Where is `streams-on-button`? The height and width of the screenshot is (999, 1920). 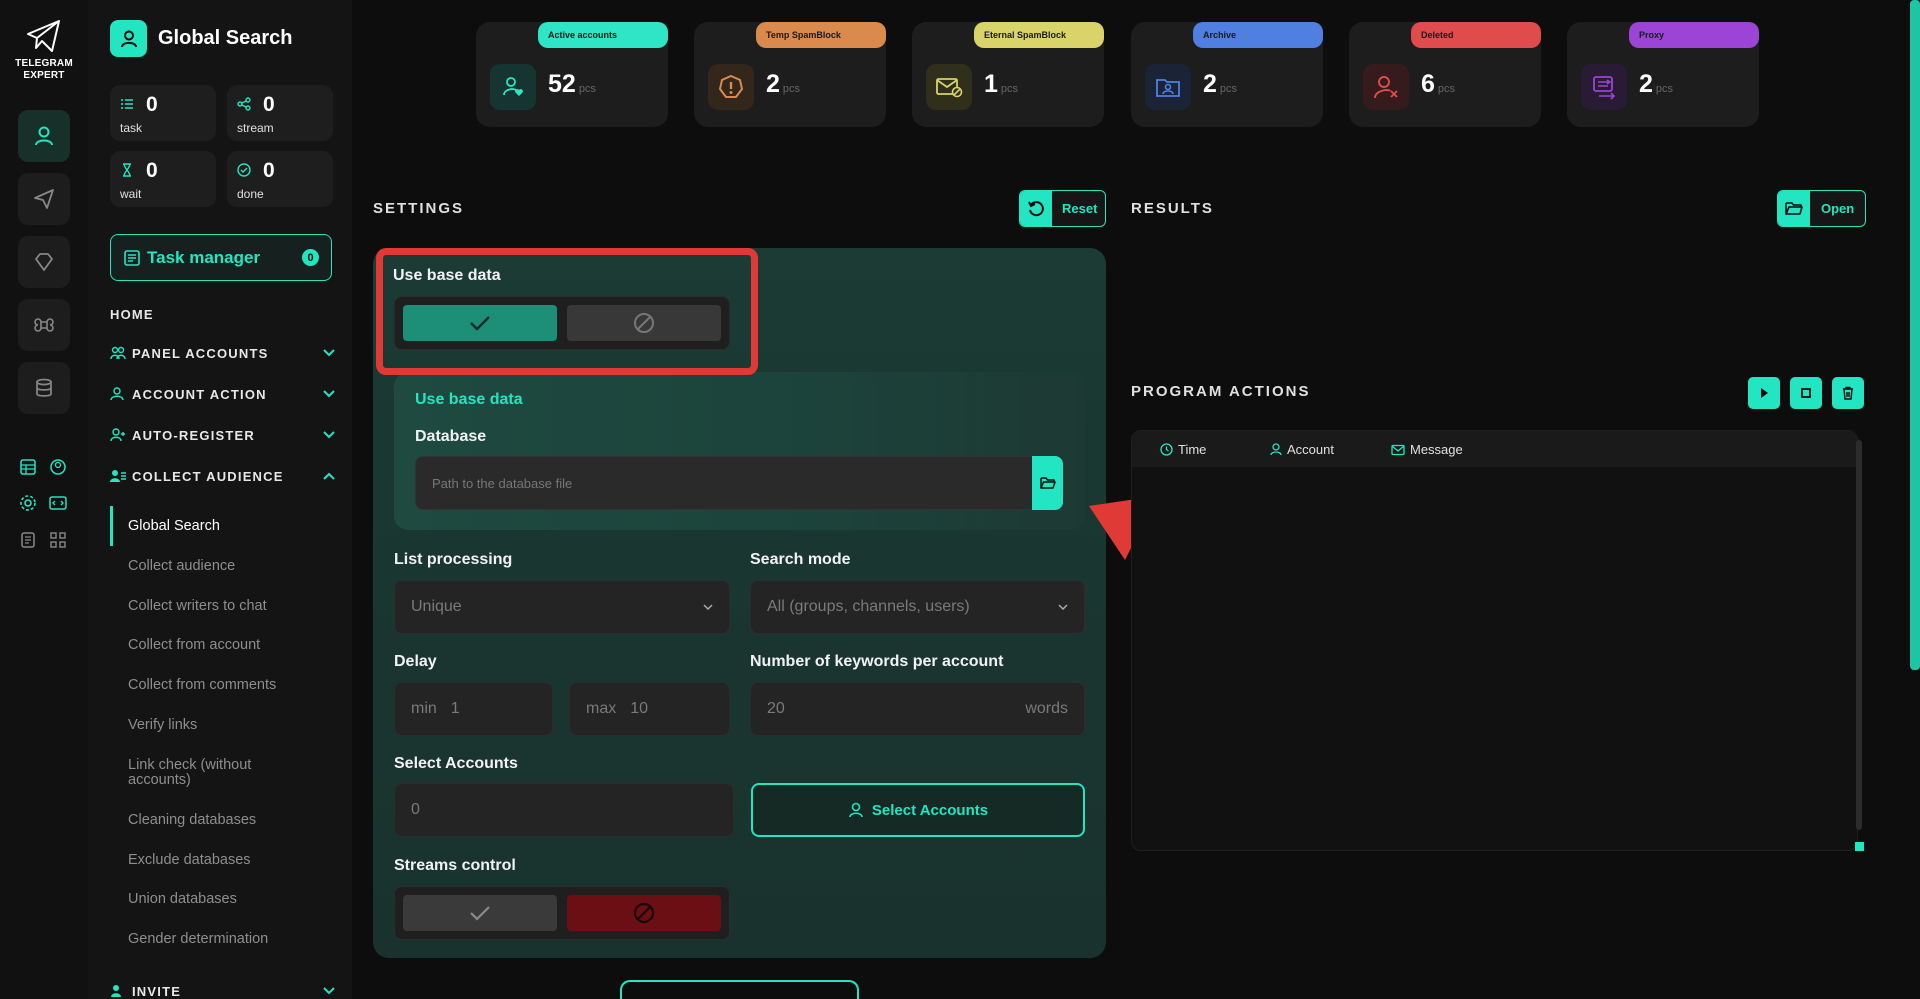
streams-on-button is located at coordinates (480, 913).